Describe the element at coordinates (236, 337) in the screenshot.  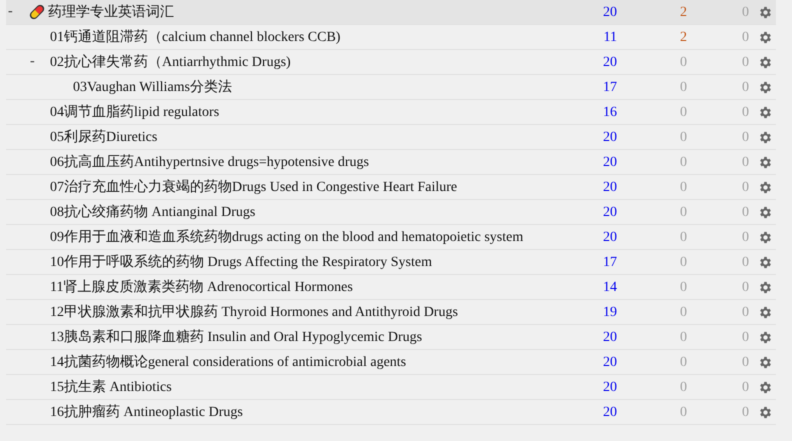
I see `deck-name: 13胰岛素和口服降血糖药 Insulin and Oral Hypoglycemic Drugs` at that location.